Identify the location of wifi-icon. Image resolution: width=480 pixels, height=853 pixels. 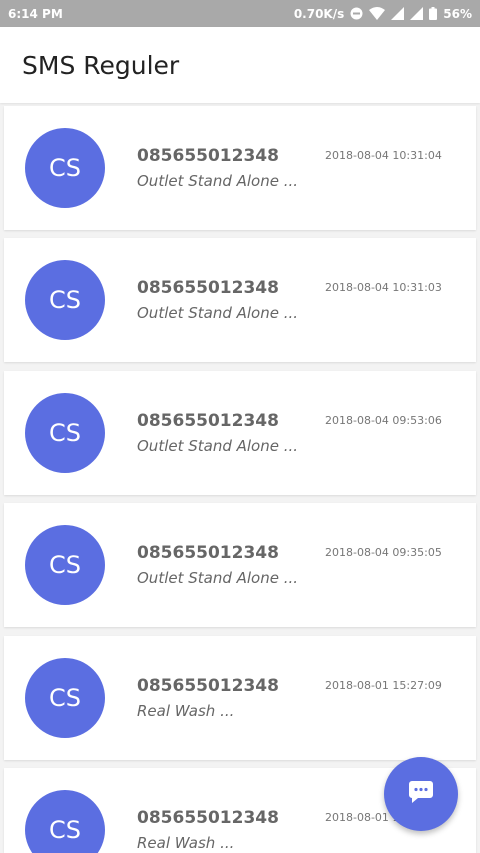
(377, 13).